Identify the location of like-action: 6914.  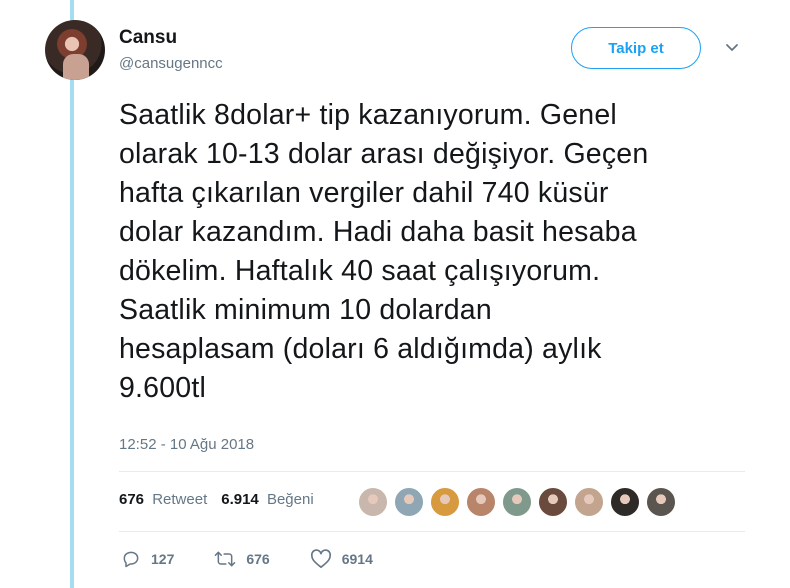
(341, 559).